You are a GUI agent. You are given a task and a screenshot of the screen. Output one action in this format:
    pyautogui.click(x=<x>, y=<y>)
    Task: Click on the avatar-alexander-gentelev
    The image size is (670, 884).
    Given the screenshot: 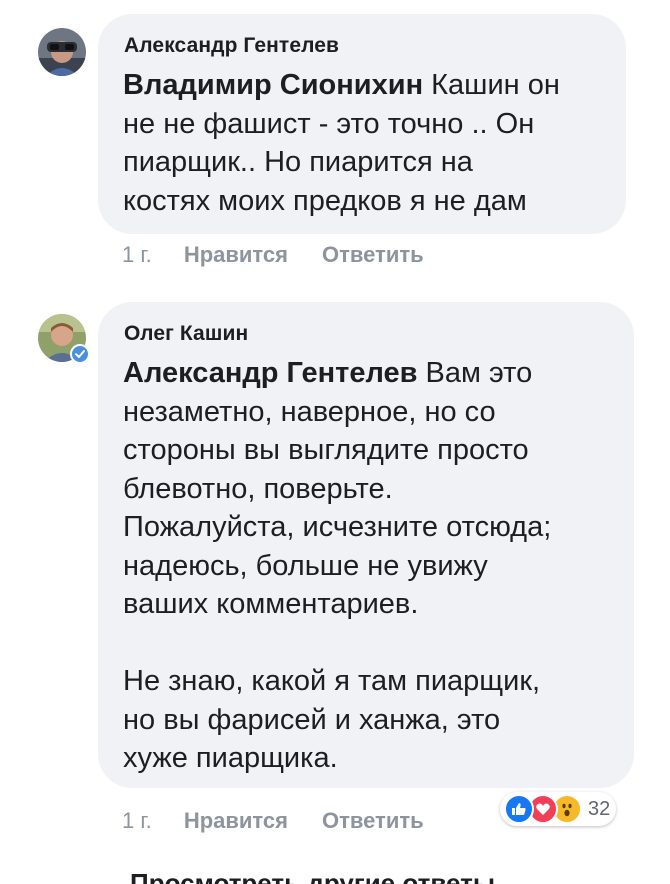 What is the action you would take?
    pyautogui.click(x=62, y=52)
    